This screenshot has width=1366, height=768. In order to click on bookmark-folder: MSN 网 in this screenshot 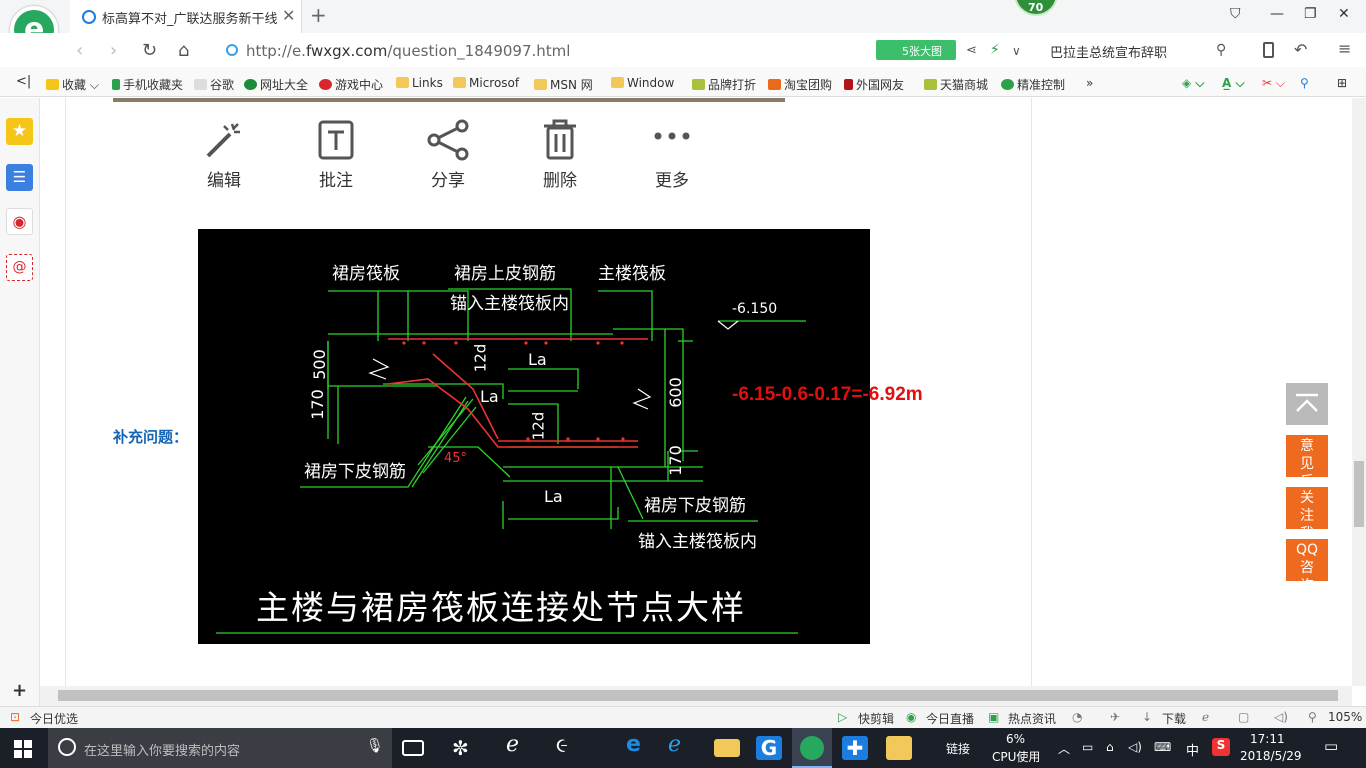, I will do `click(563, 84)`.